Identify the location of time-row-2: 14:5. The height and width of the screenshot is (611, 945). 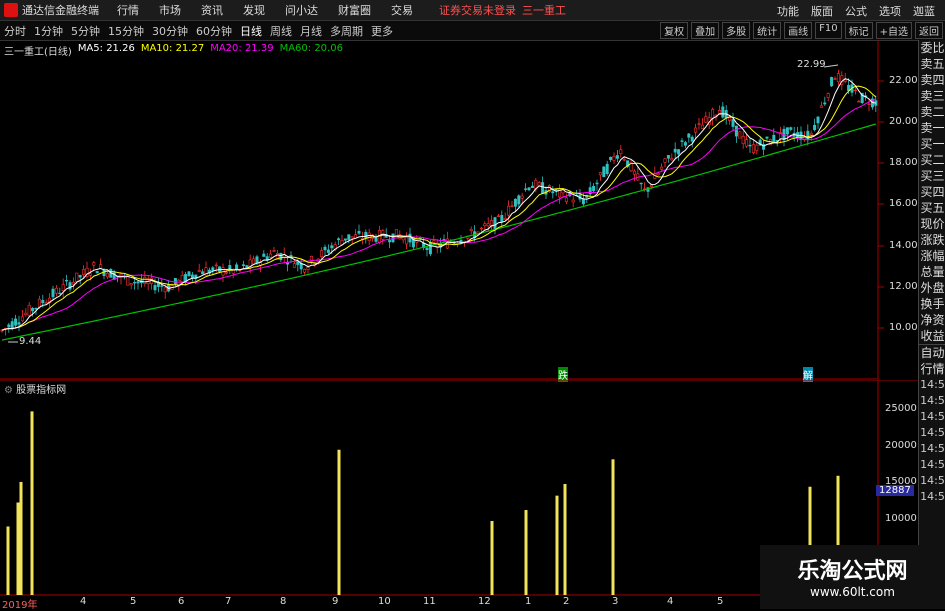
(932, 400).